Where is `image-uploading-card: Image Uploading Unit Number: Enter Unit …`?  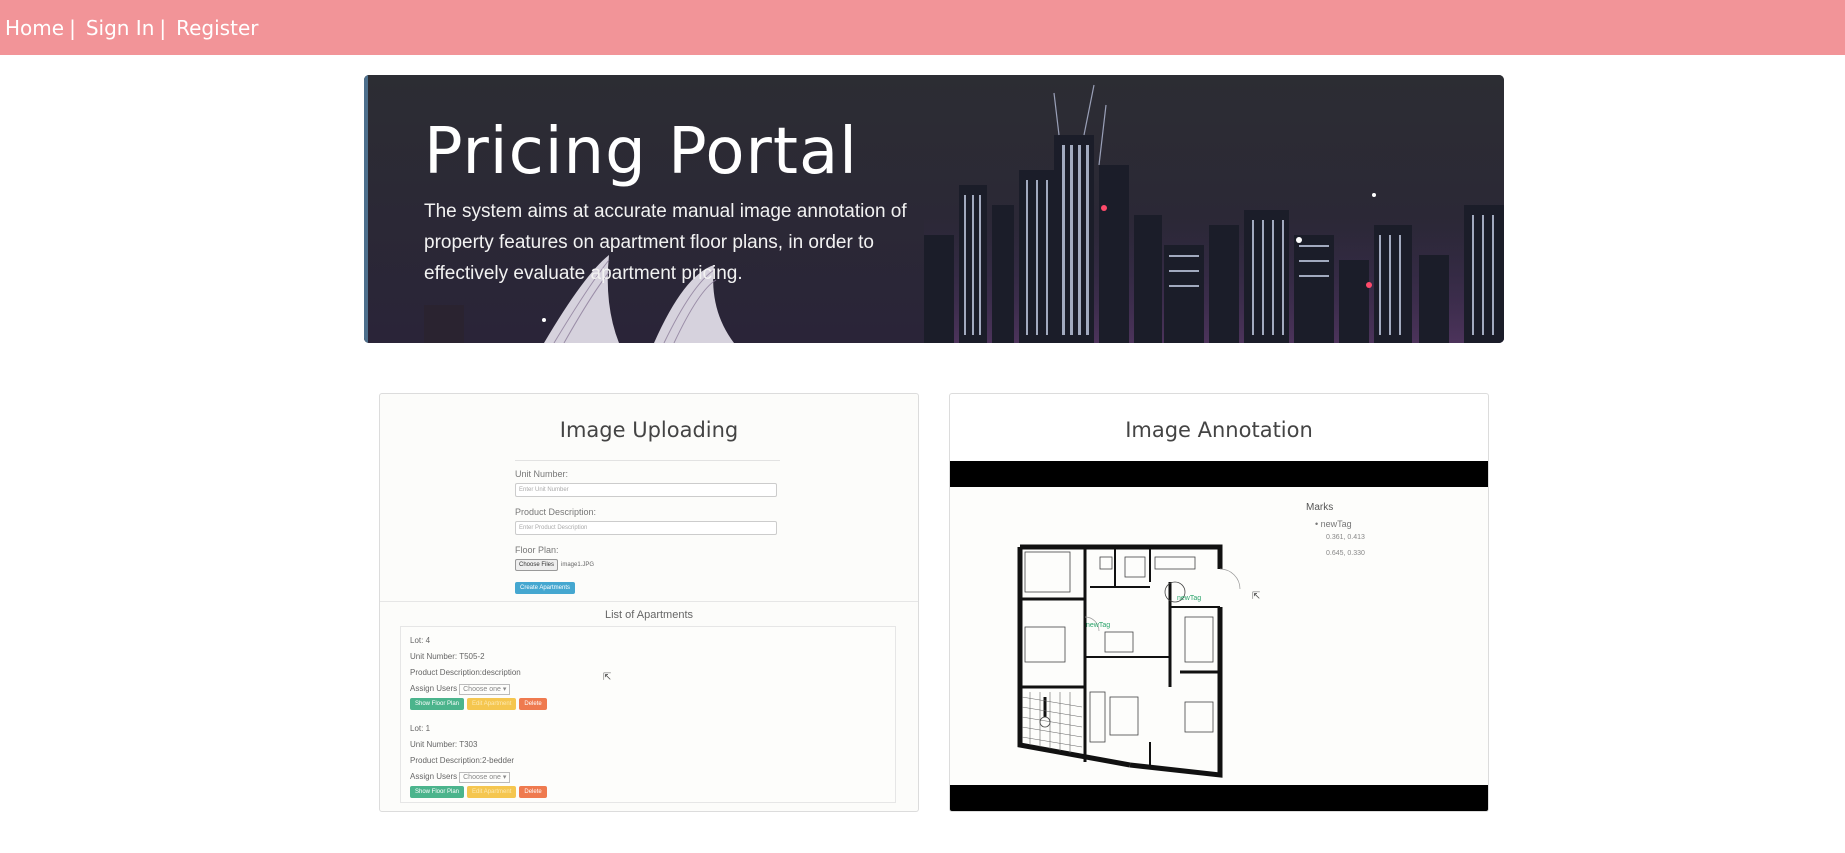 image-uploading-card: Image Uploading Unit Number: Enter Unit … is located at coordinates (649, 602).